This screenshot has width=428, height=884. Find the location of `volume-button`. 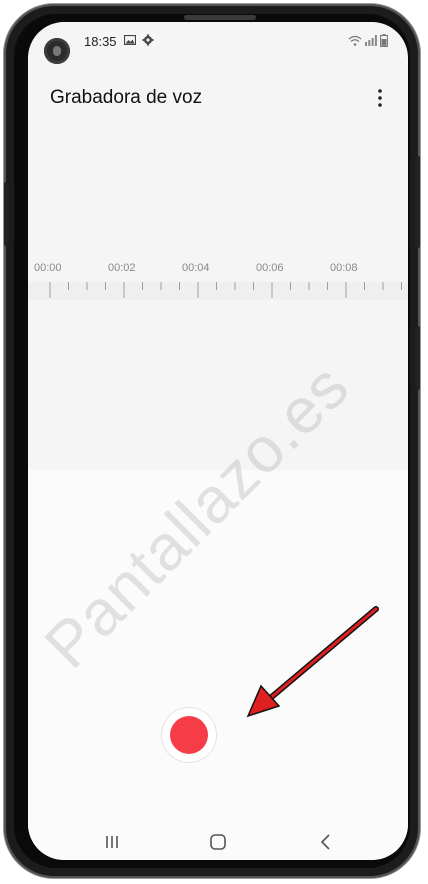

volume-button is located at coordinates (6, 214).